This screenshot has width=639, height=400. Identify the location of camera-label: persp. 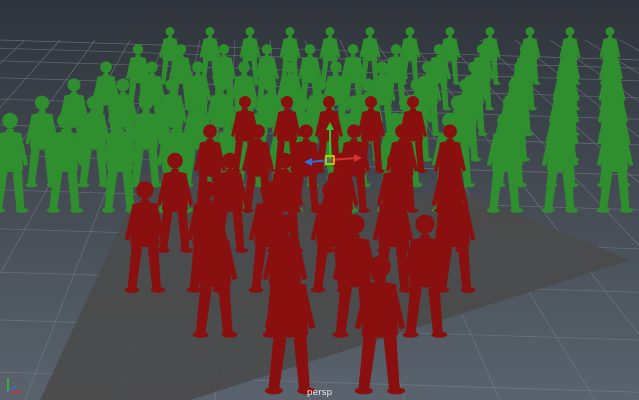
(319, 393).